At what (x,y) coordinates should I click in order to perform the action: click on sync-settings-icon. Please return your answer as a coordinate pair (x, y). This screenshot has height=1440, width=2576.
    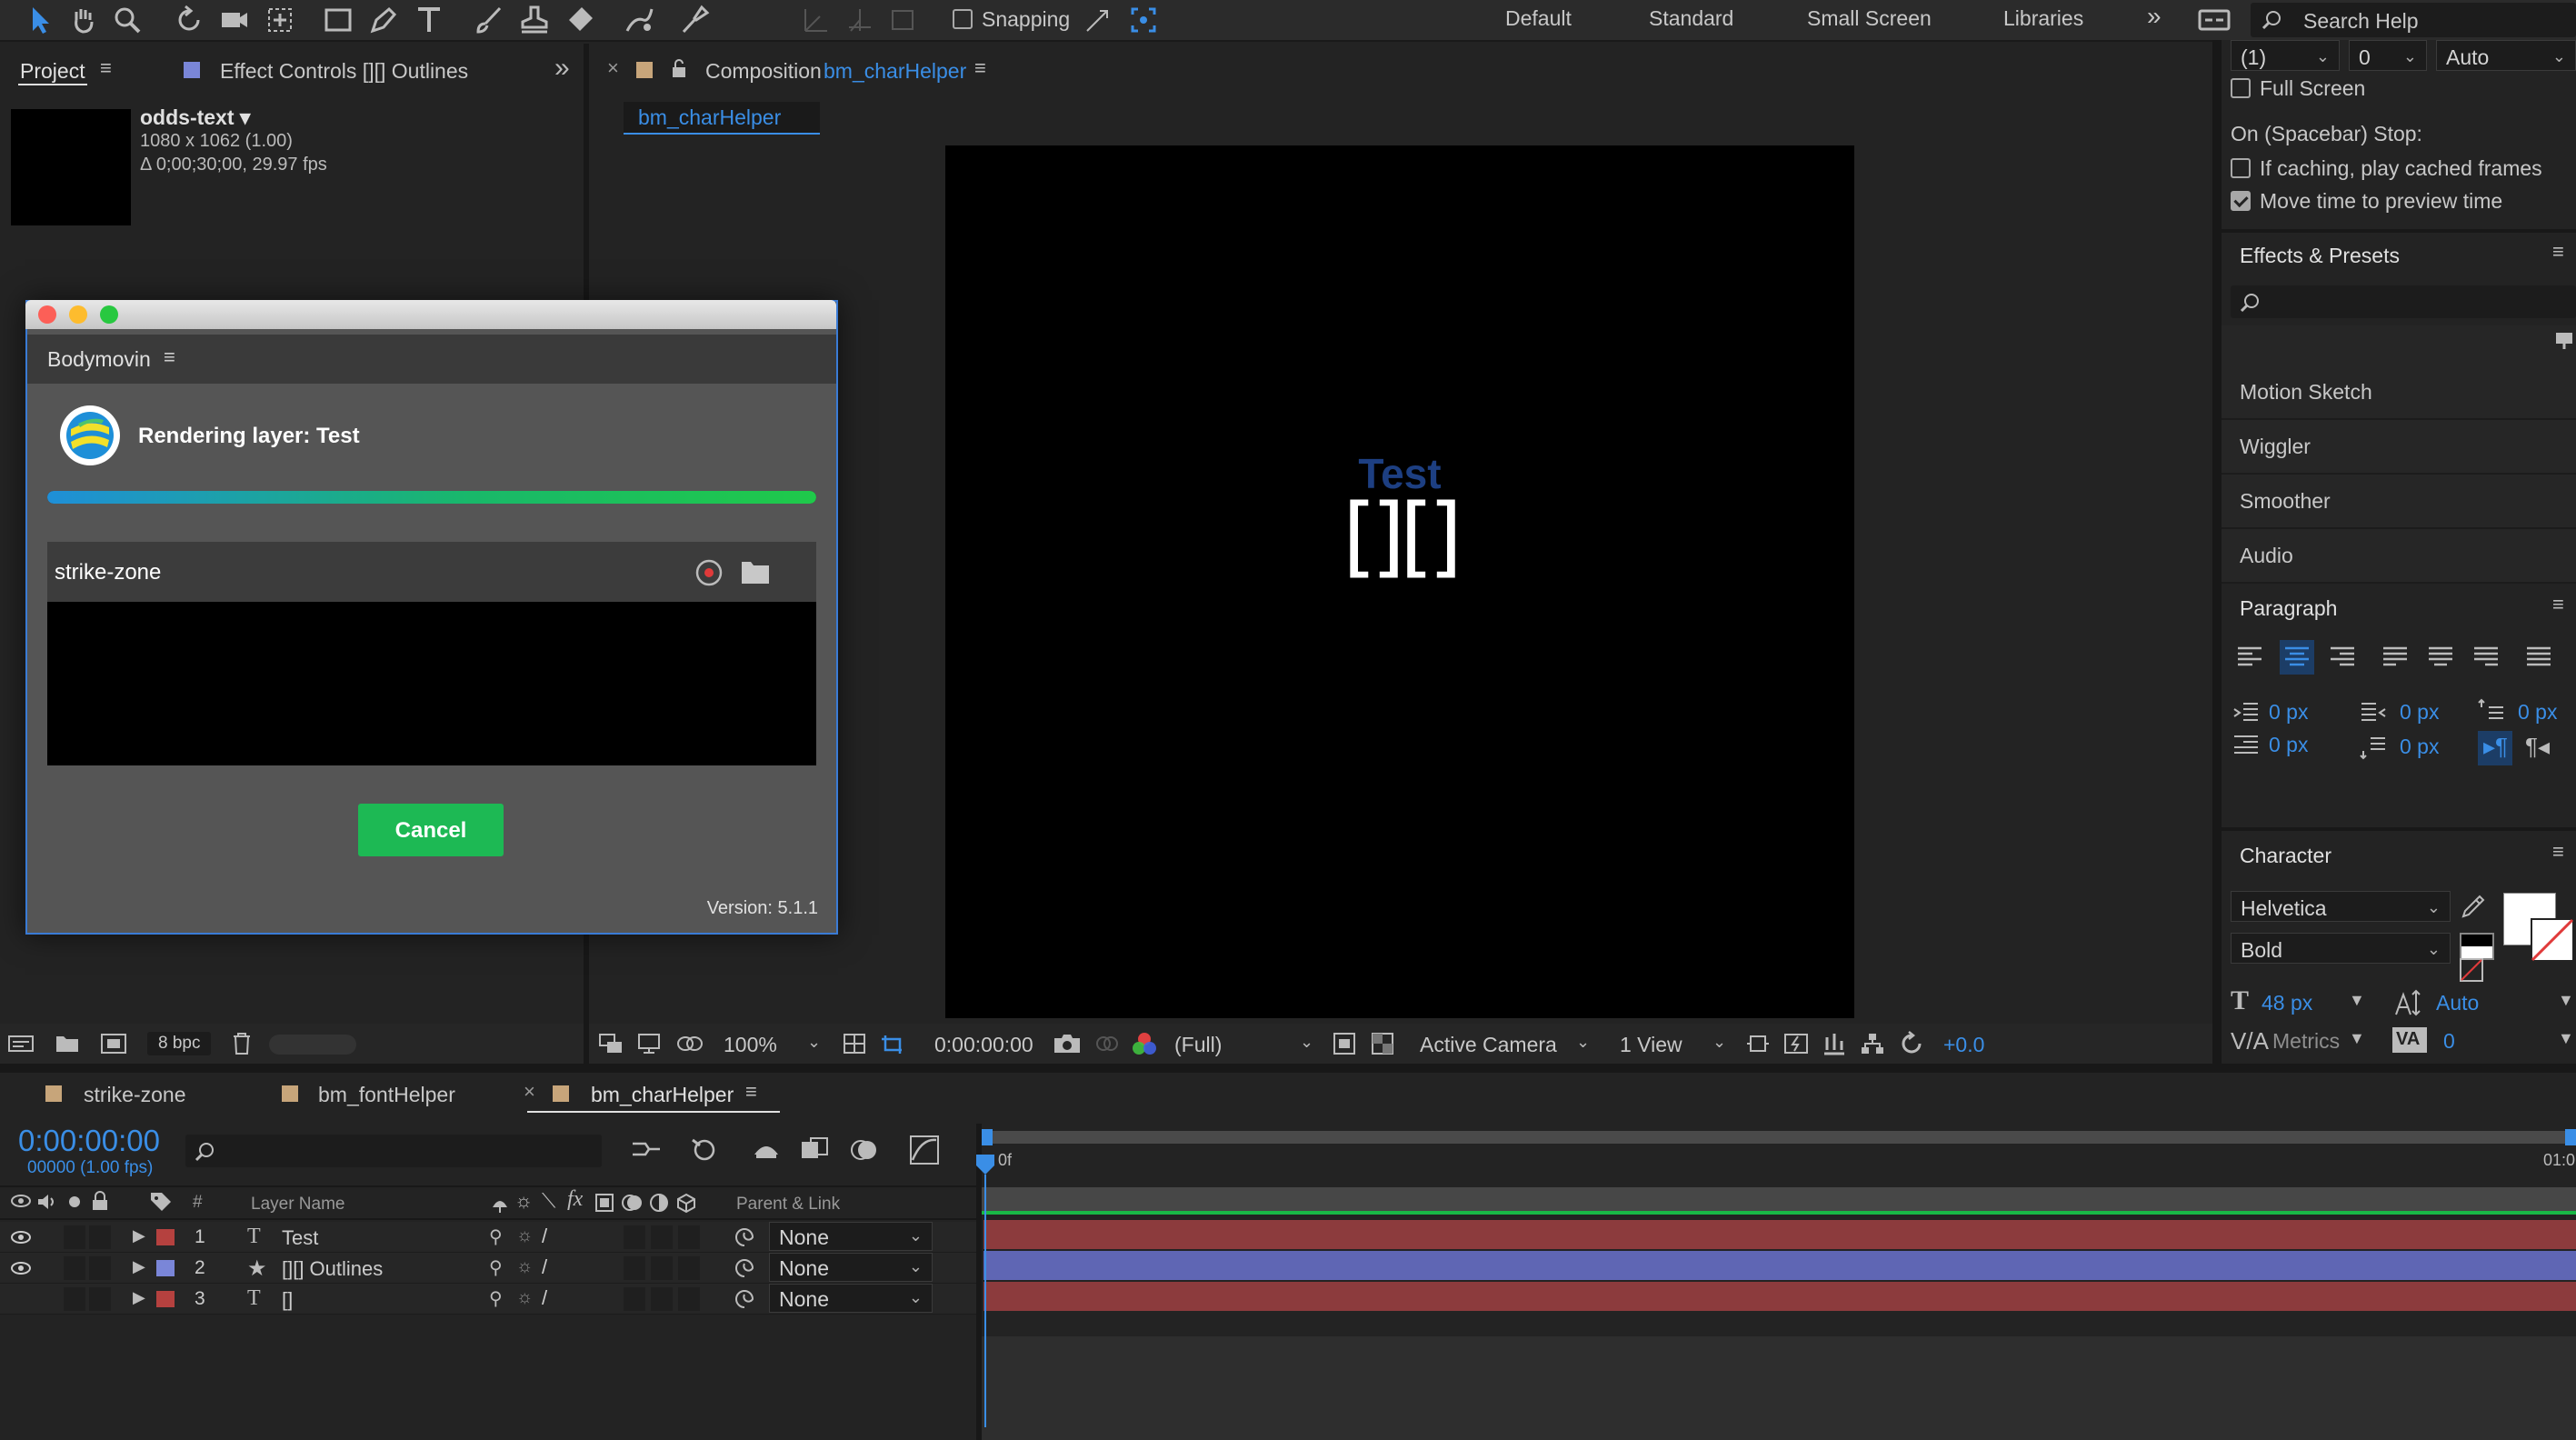
    Looking at the image, I should click on (2214, 20).